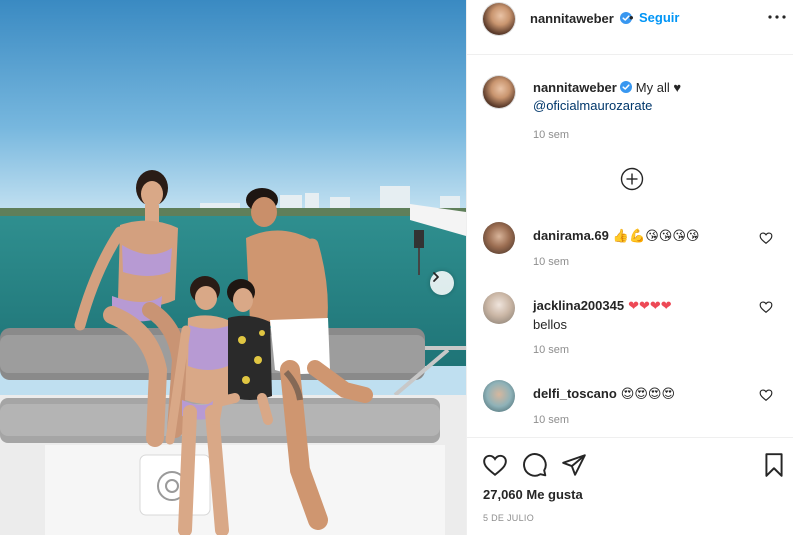 This screenshot has height=535, width=793. Describe the element at coordinates (777, 17) in the screenshot. I see `more-options-icon` at that location.